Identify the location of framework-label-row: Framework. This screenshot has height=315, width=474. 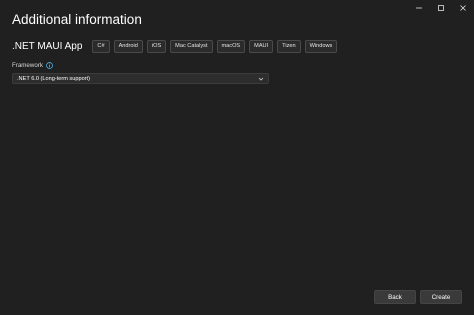
(33, 65).